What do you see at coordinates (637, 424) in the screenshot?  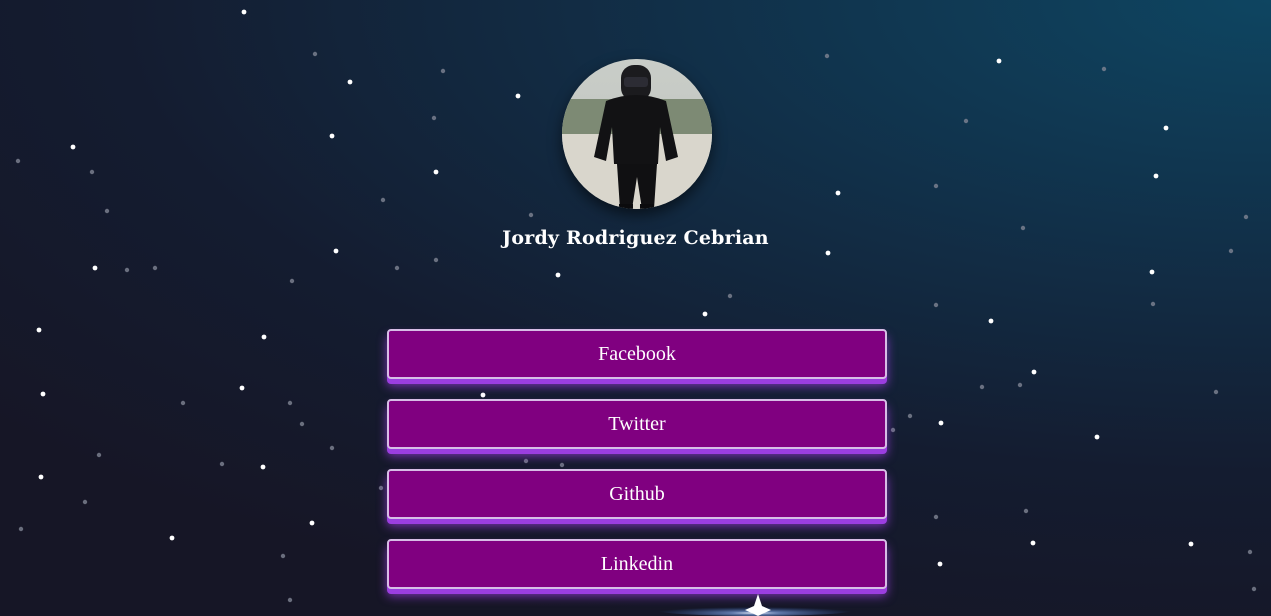 I see `twitter-button: Twitter` at bounding box center [637, 424].